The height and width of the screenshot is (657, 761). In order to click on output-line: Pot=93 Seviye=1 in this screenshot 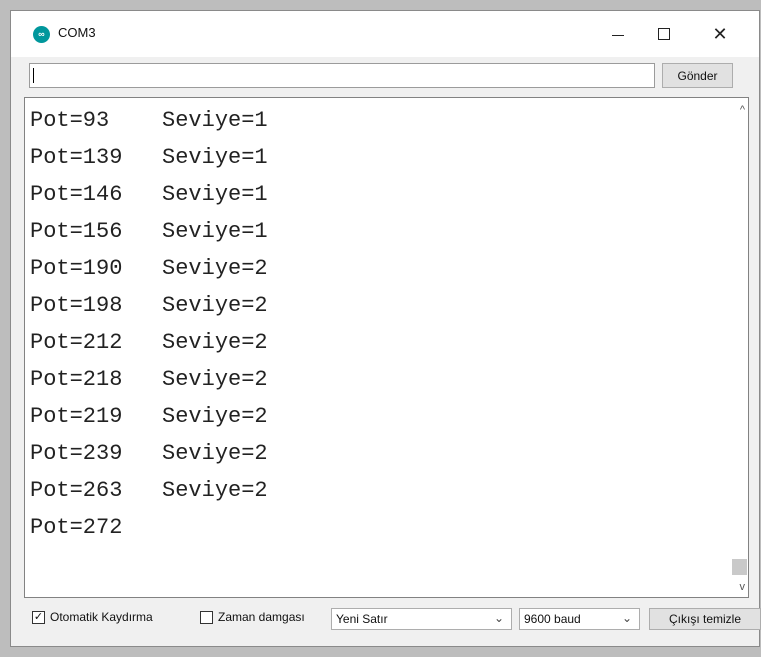, I will do `click(149, 120)`.